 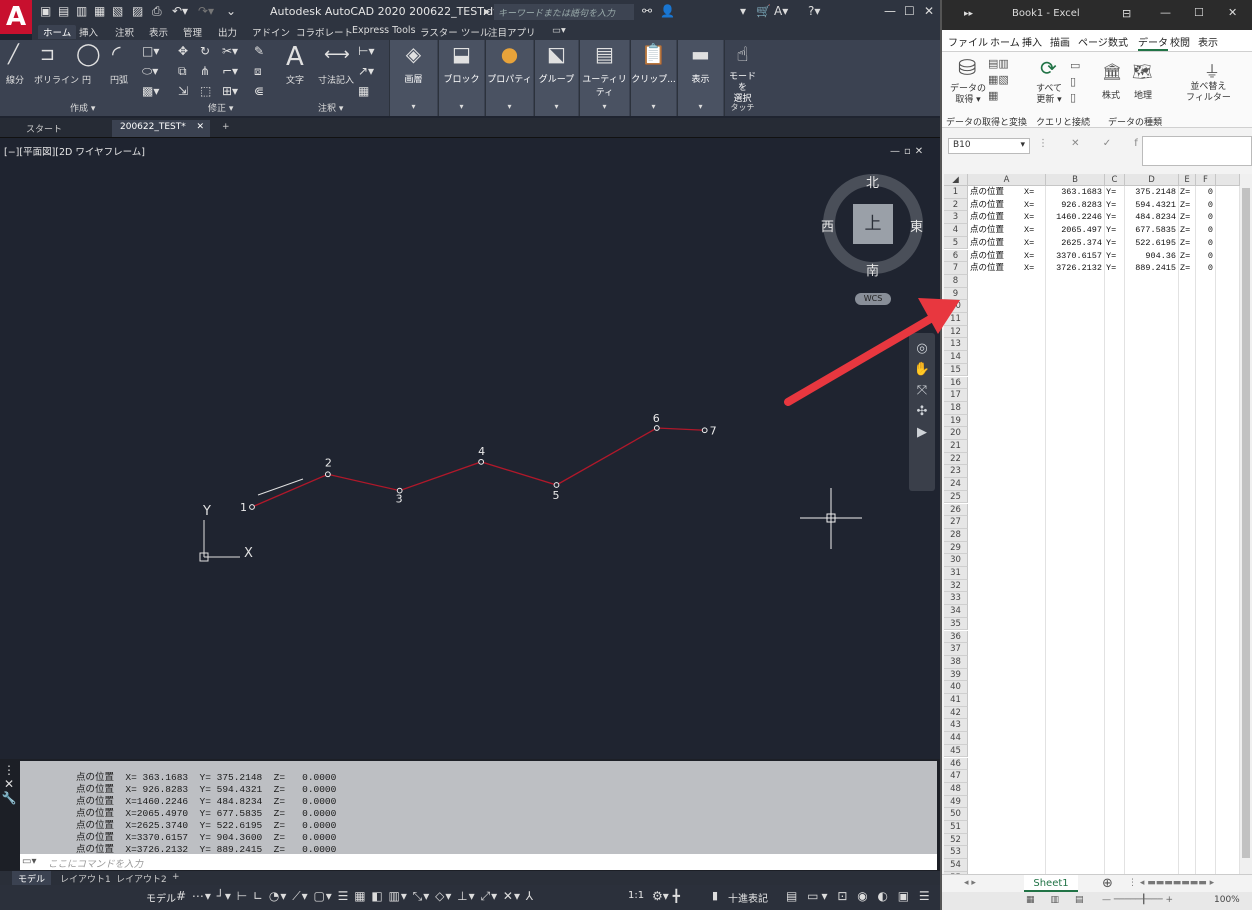 I want to click on row-header: 27, so click(x=956, y=522).